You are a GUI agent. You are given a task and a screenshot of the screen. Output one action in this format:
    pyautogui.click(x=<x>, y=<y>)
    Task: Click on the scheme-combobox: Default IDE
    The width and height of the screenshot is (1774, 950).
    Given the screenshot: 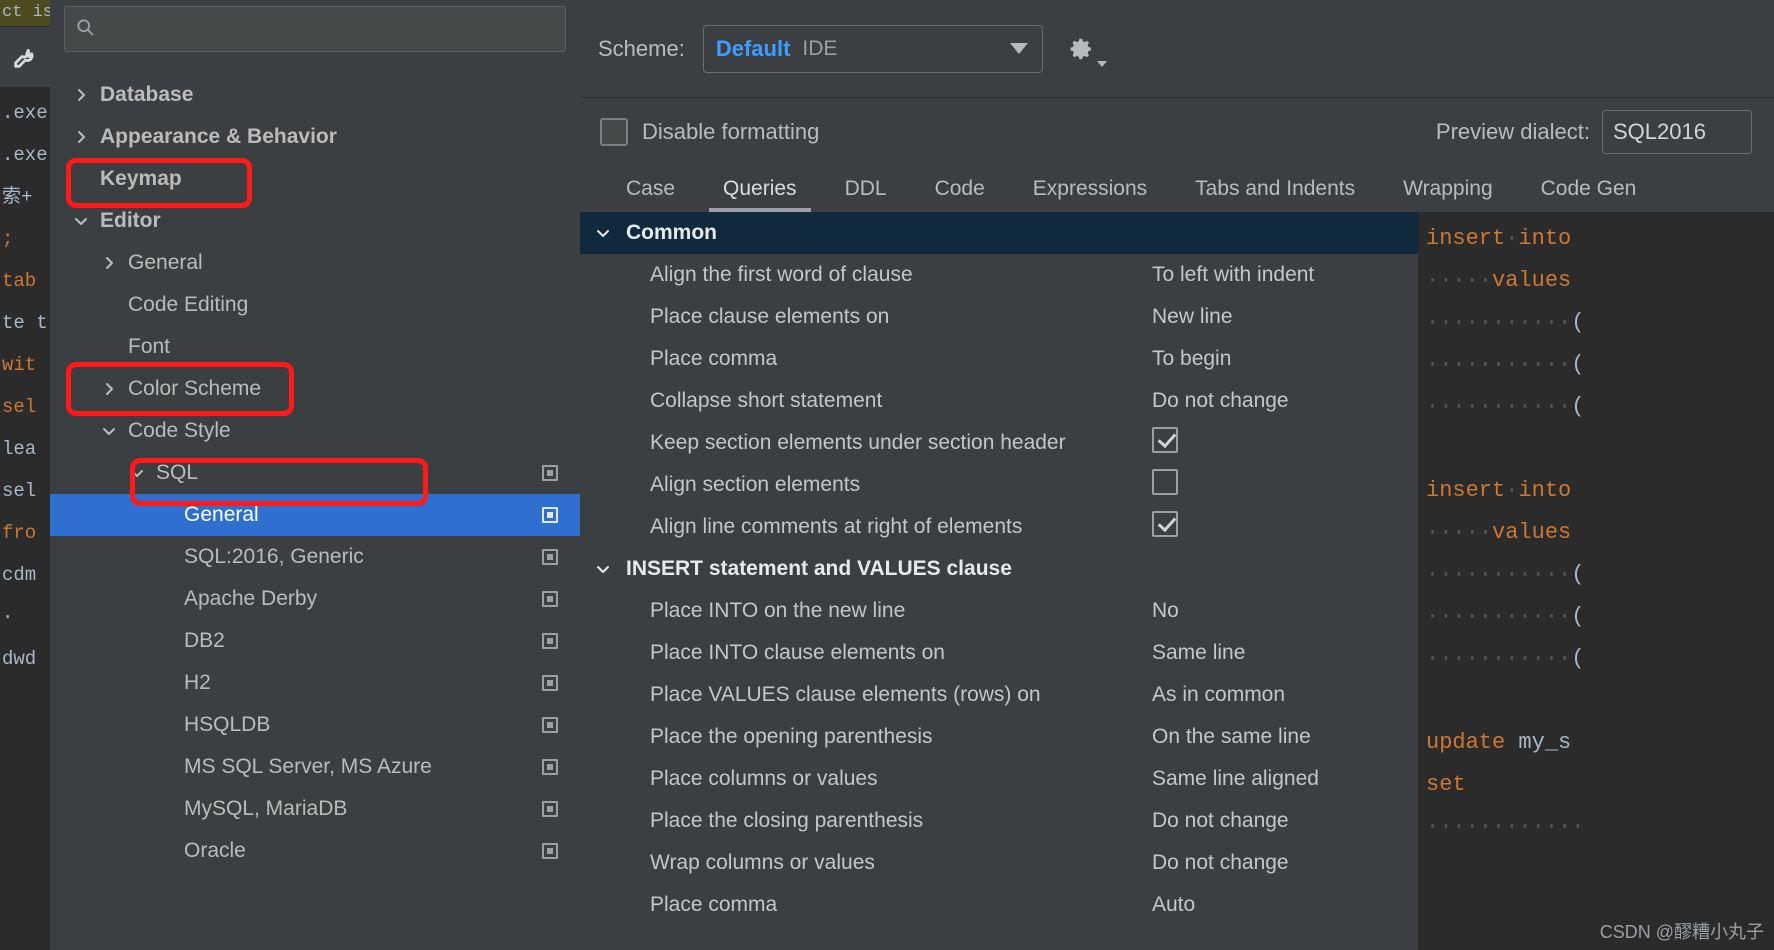 What is the action you would take?
    pyautogui.click(x=872, y=48)
    